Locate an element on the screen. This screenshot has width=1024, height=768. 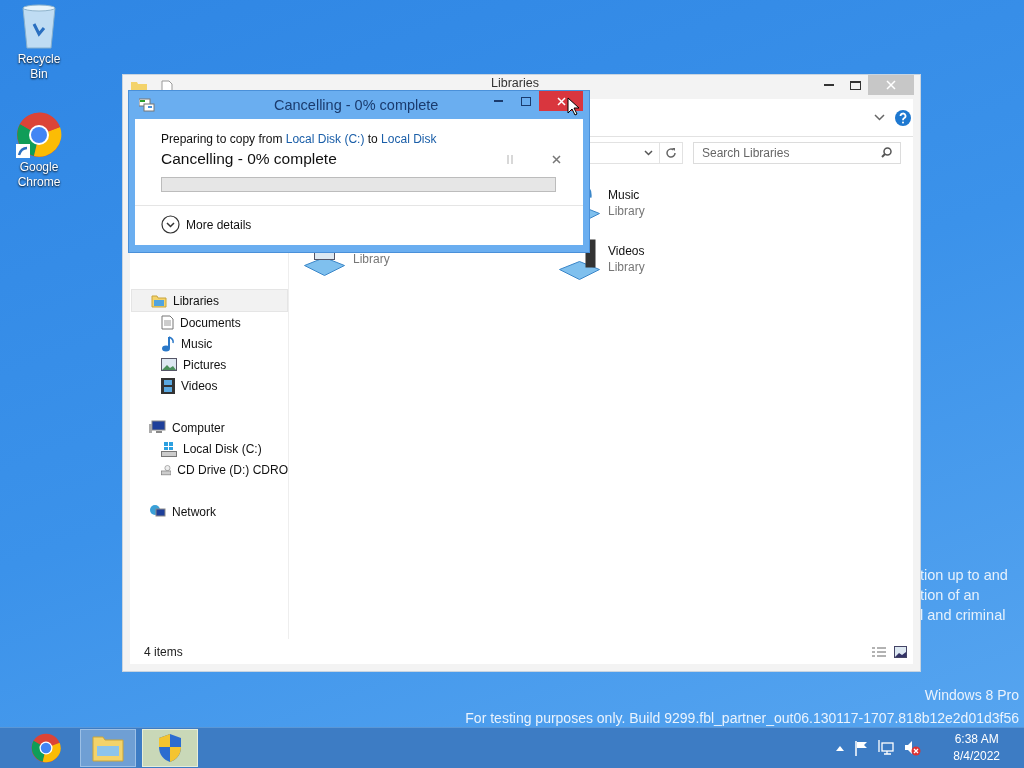
chevron-down-icon is located at coordinates (879, 117).